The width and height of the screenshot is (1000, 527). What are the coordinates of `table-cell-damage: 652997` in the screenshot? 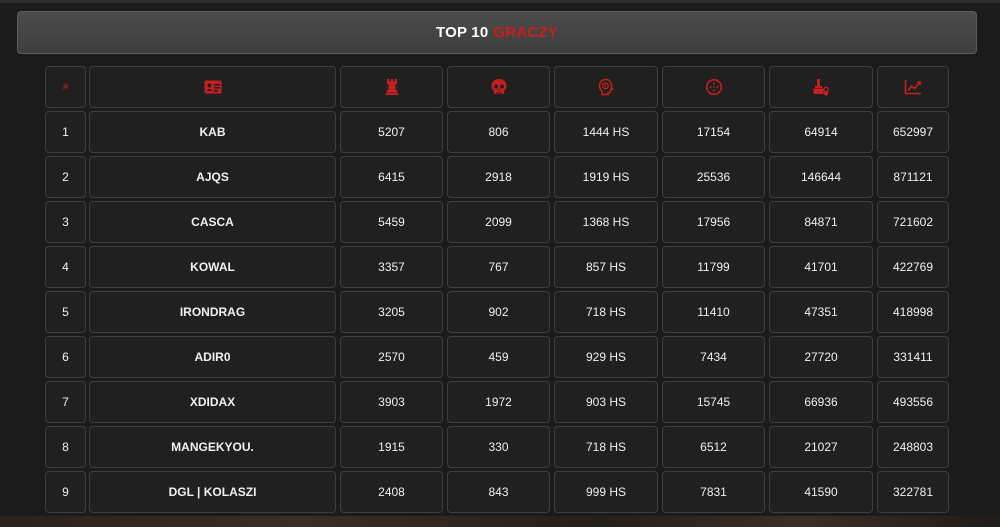 It's located at (913, 132).